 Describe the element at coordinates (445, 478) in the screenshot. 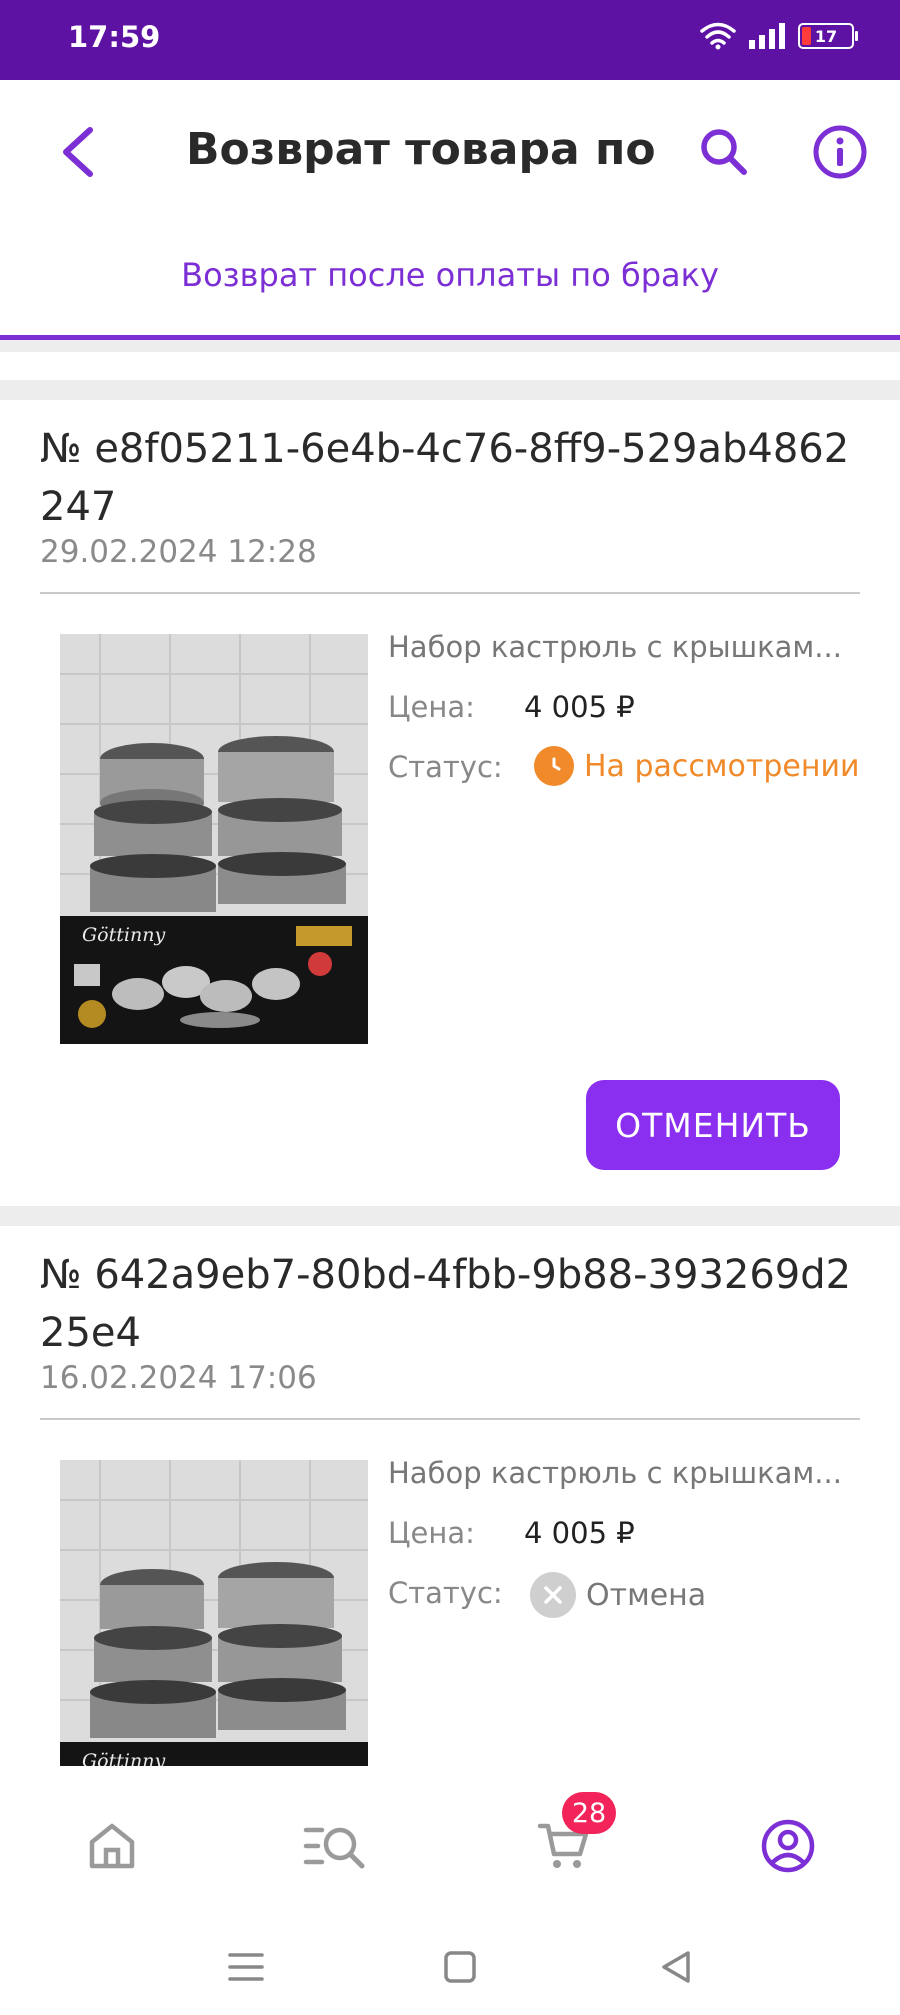

I see `order-number: № e8f05211-6e4b-4c76-8ff9-529ab4862247` at that location.